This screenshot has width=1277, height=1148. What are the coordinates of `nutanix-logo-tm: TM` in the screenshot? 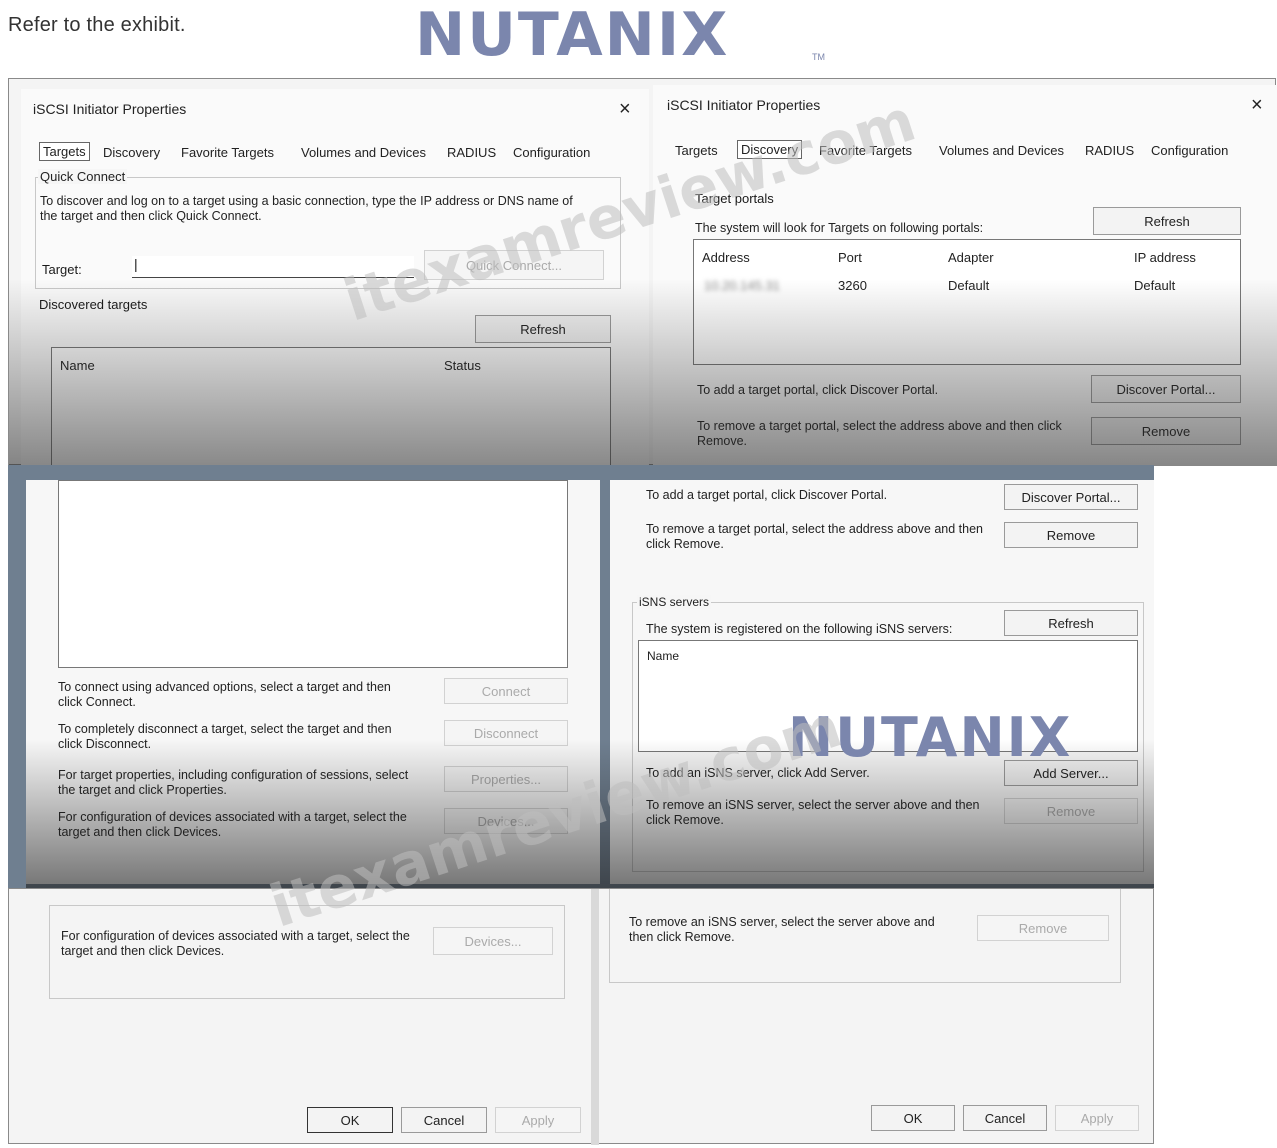 It's located at (818, 57).